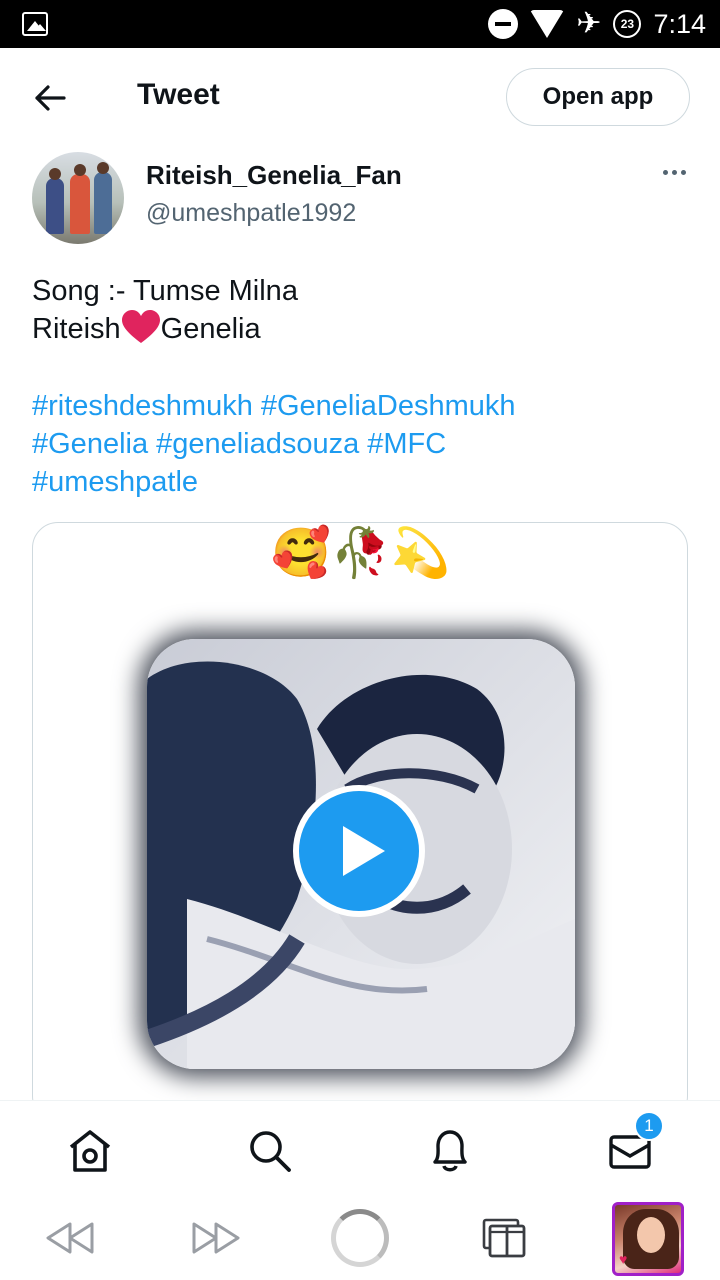 Image resolution: width=720 pixels, height=1280 pixels. I want to click on fast-forward-icon, so click(216, 1238).